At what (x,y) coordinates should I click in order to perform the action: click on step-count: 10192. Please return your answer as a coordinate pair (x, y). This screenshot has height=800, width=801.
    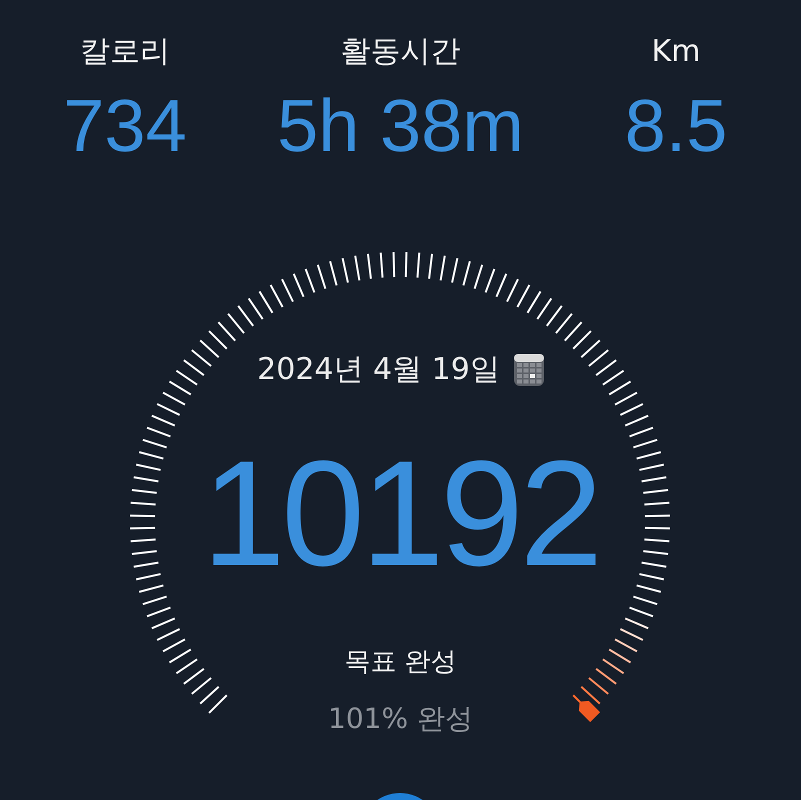
    Looking at the image, I should click on (401, 513).